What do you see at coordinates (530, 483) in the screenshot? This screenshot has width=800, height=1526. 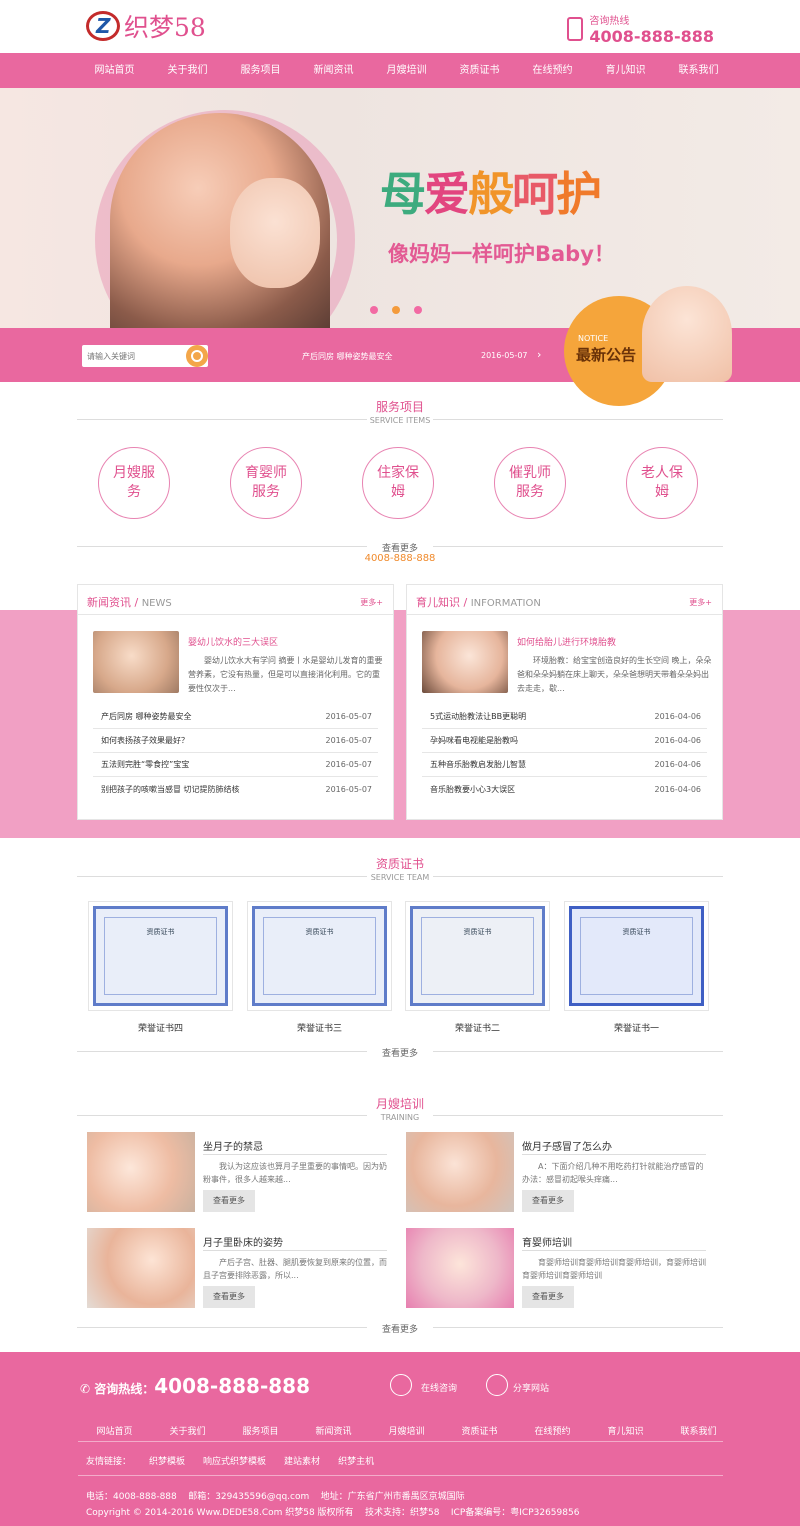 I see `service-item: 催乳师 服务` at bounding box center [530, 483].